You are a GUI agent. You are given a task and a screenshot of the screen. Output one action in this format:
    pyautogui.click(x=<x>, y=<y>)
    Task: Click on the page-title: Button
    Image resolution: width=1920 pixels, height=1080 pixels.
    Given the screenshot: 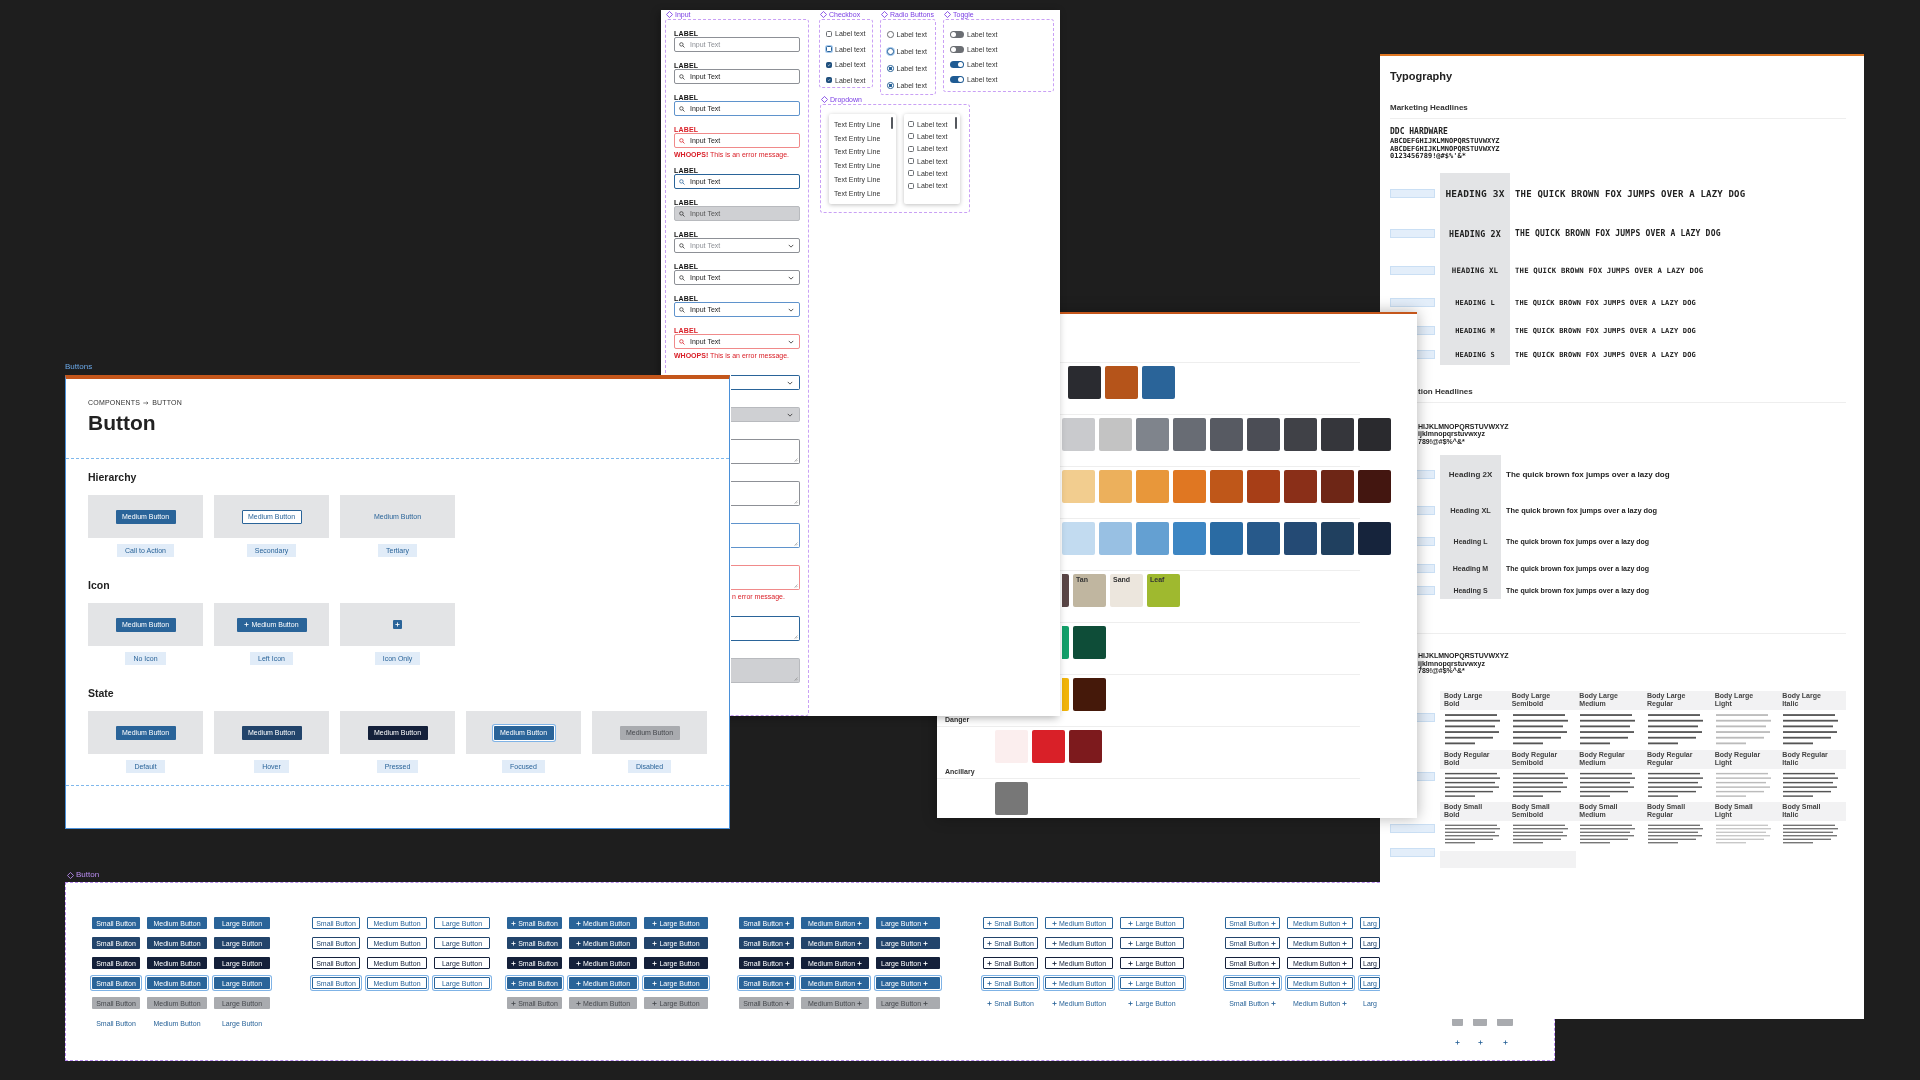 What is the action you would take?
    pyautogui.click(x=122, y=423)
    